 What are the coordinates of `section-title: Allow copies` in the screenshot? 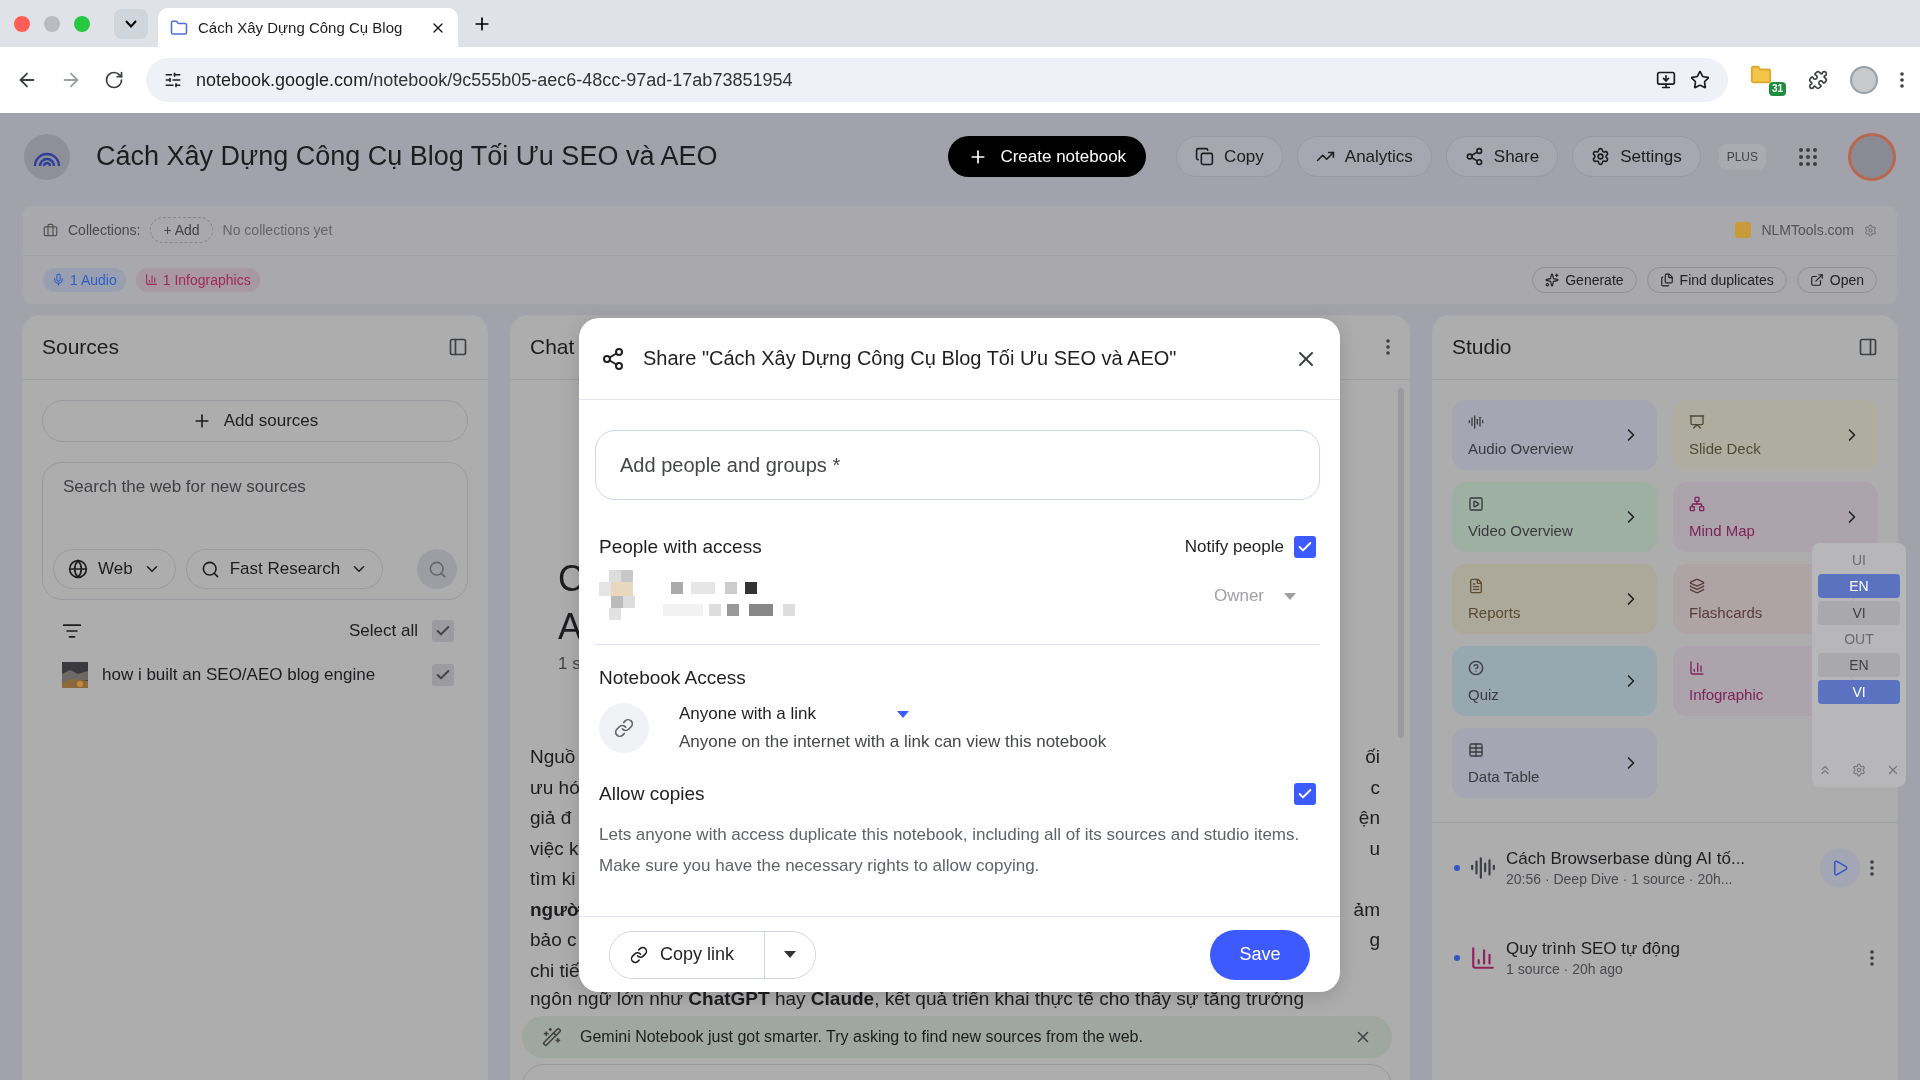 It's located at (652, 794).